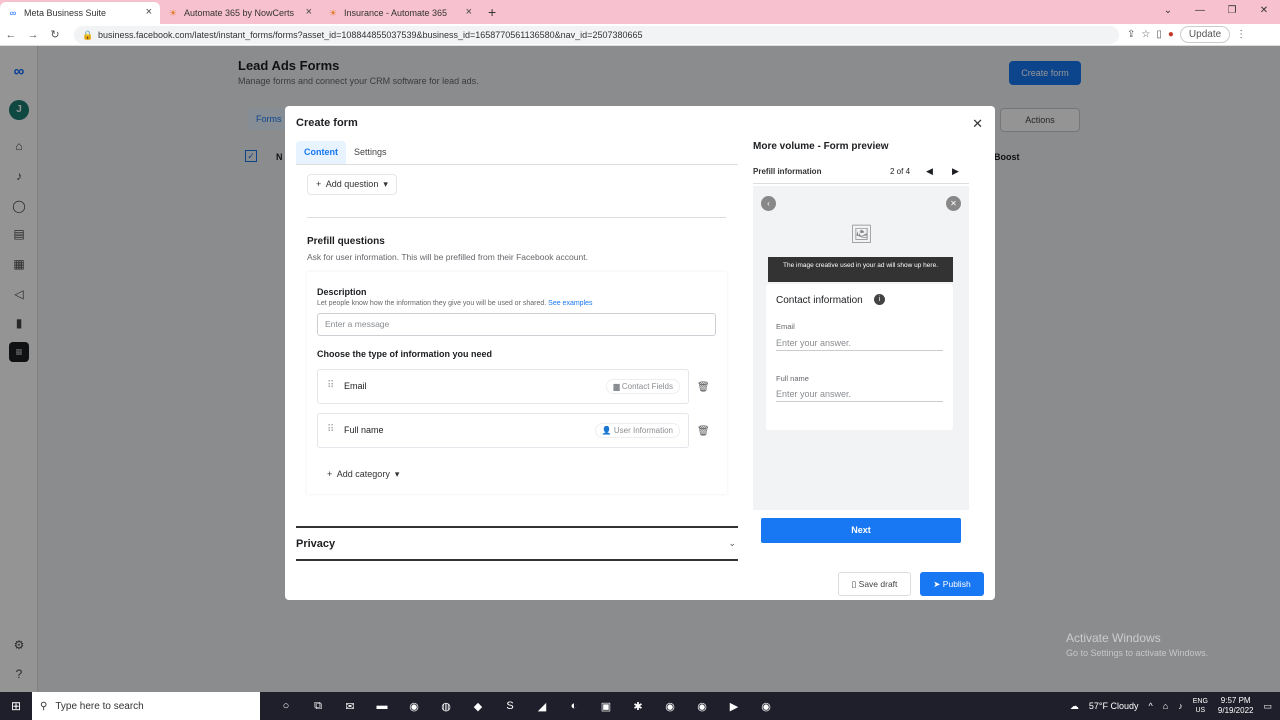 The height and width of the screenshot is (720, 1280). I want to click on lock-icon: 🔒, so click(88, 34).